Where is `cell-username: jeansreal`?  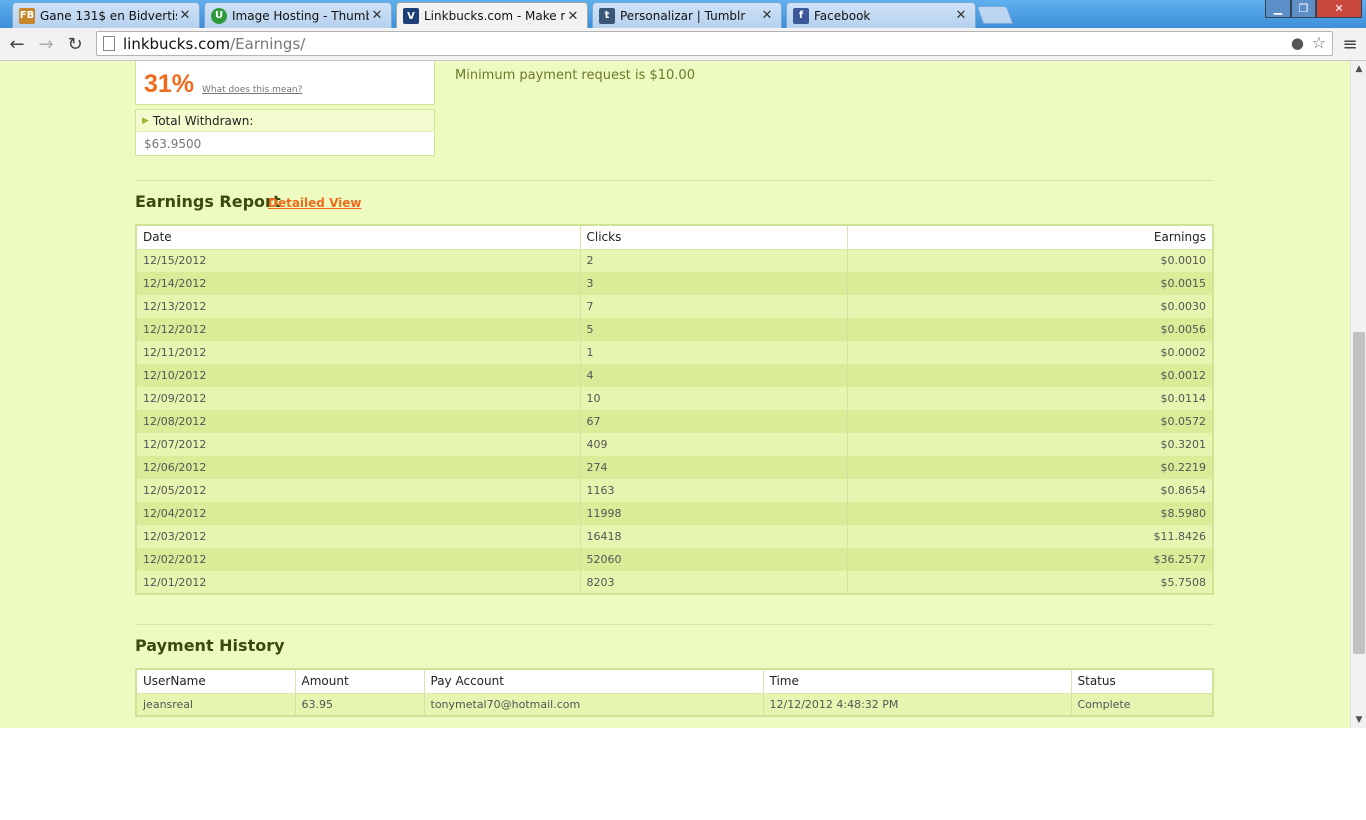
cell-username: jeansreal is located at coordinates (215, 704).